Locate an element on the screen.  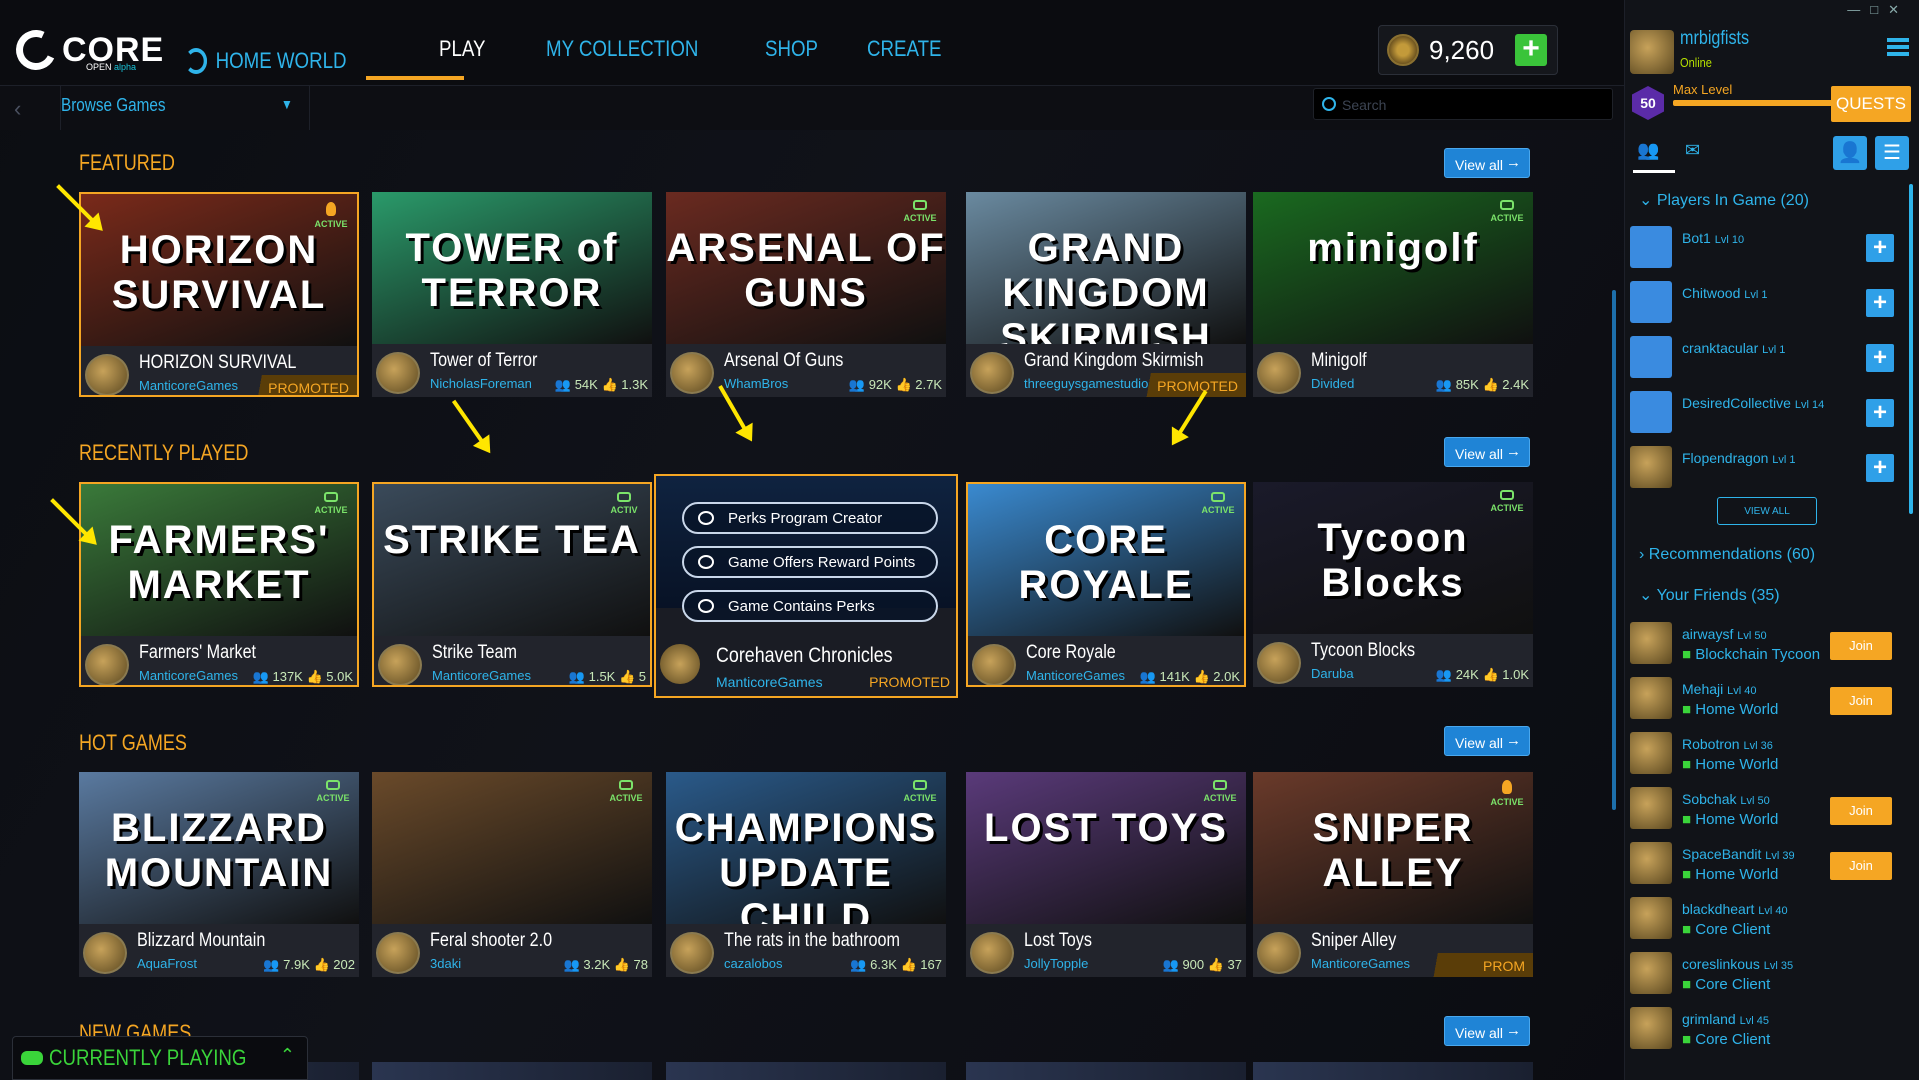
game-creator: Daruba is located at coordinates (1332, 673).